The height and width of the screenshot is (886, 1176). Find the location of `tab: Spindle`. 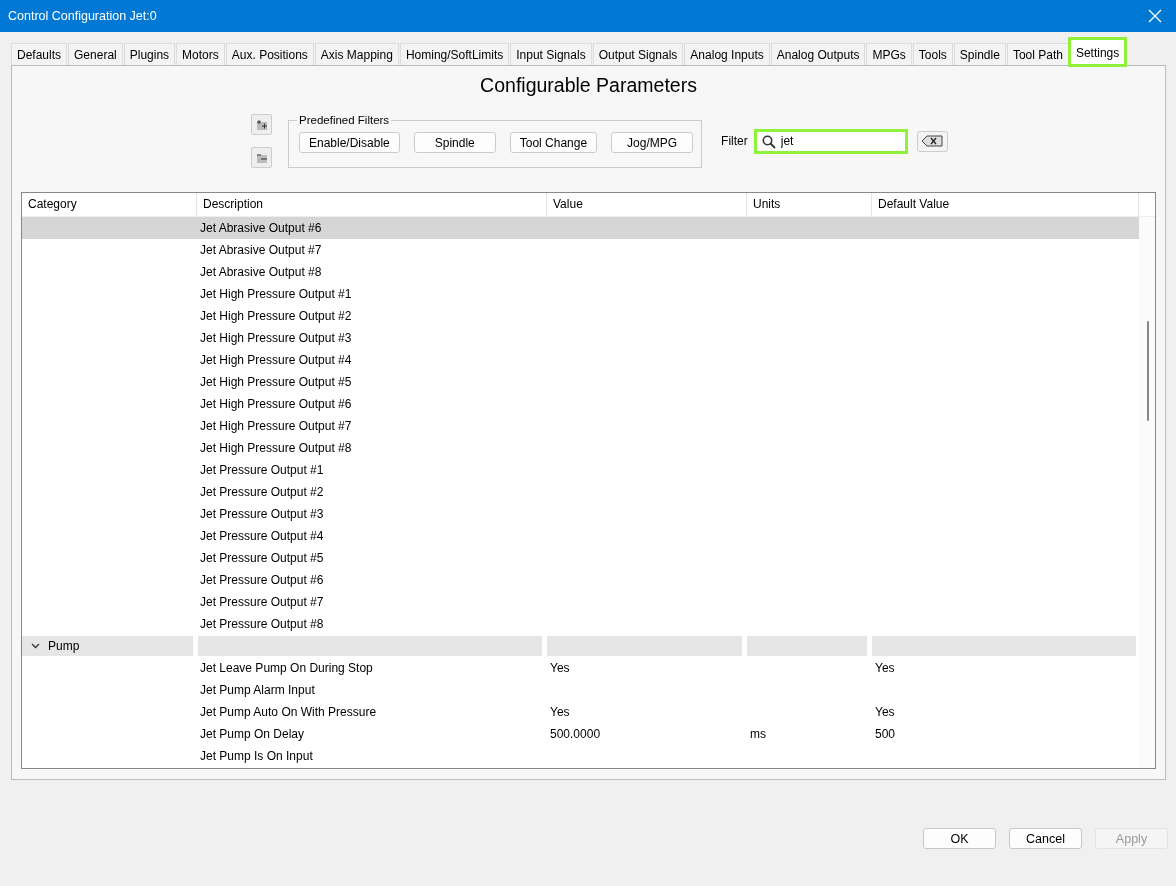

tab: Spindle is located at coordinates (979, 54).